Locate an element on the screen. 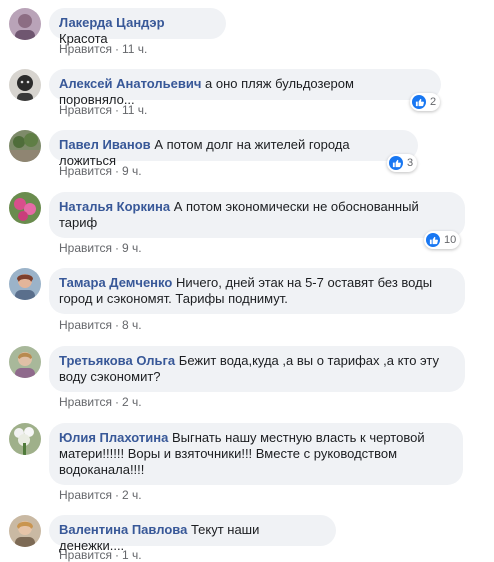 The height and width of the screenshot is (562, 494). reaction-count-badge: 2 is located at coordinates (425, 102).